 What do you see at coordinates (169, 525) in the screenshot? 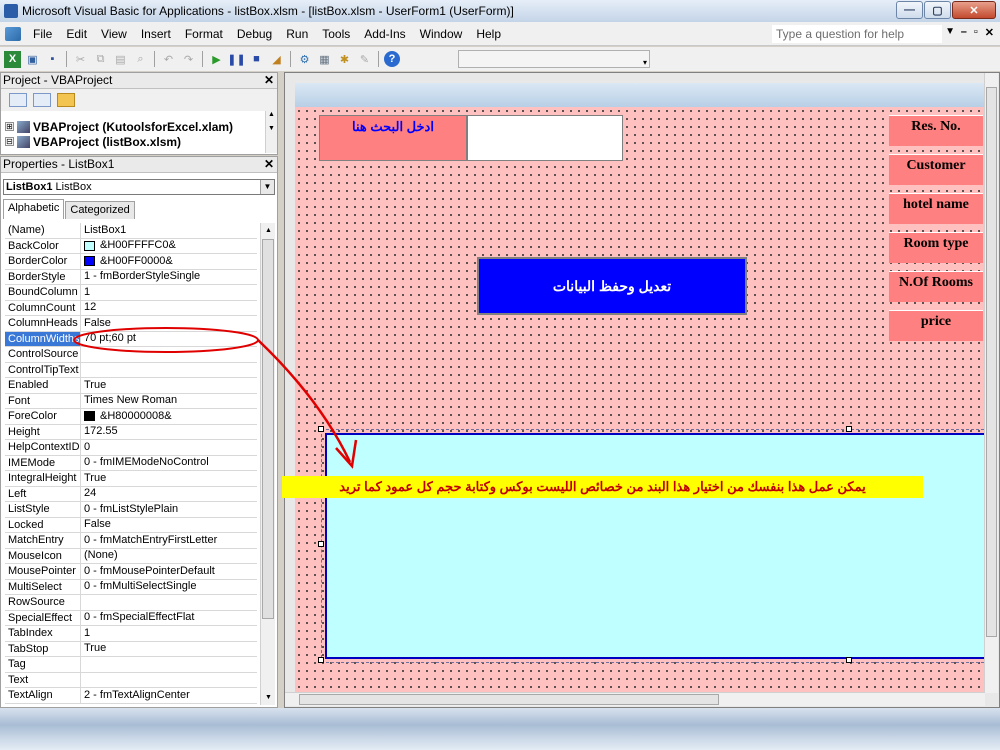
I see `property-value: False` at bounding box center [169, 525].